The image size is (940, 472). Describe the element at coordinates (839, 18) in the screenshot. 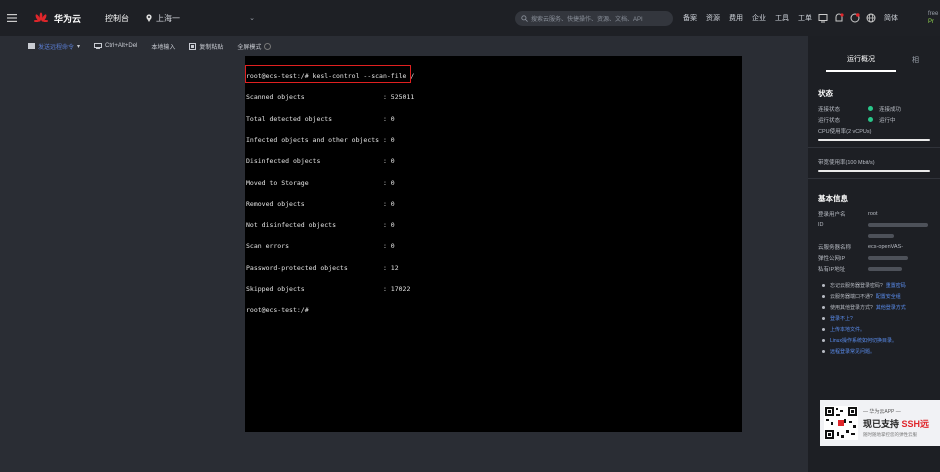

I see `notification-icon` at that location.